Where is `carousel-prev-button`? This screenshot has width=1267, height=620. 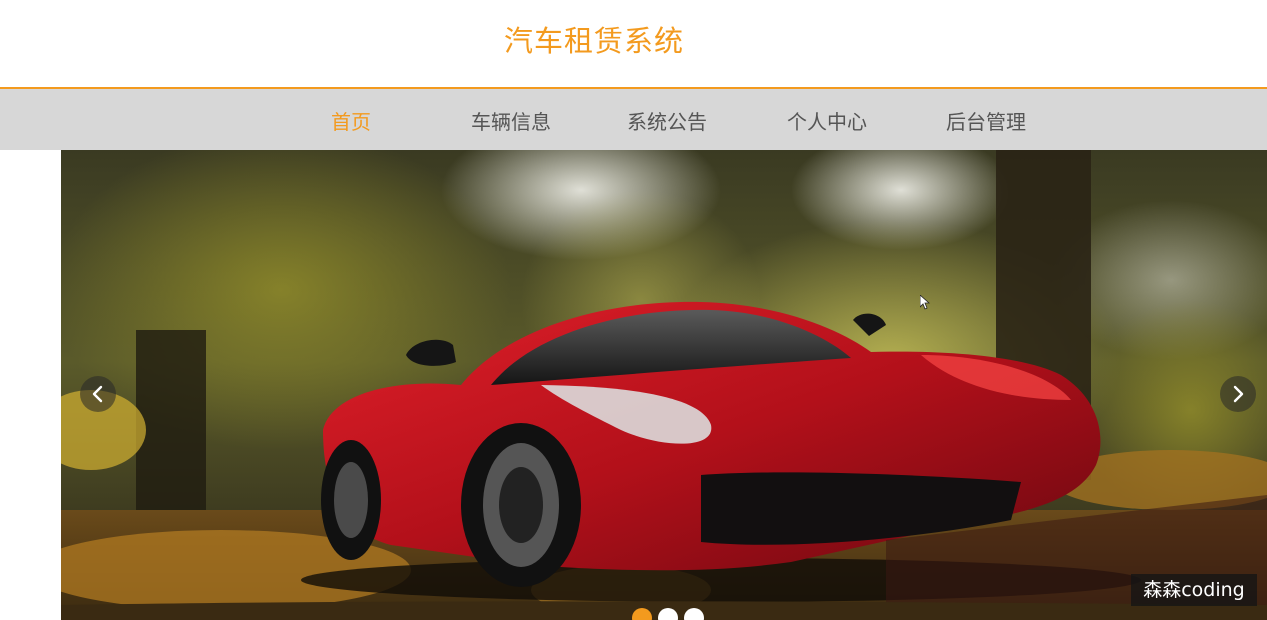
carousel-prev-button is located at coordinates (98, 394).